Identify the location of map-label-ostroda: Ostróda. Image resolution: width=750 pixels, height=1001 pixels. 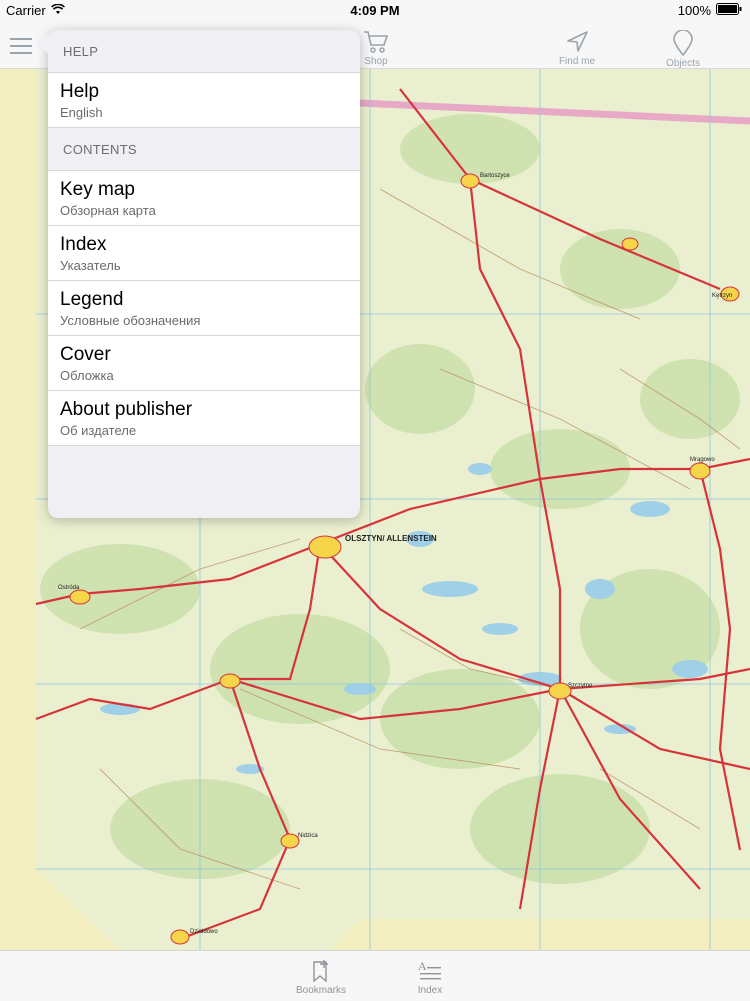
(69, 588).